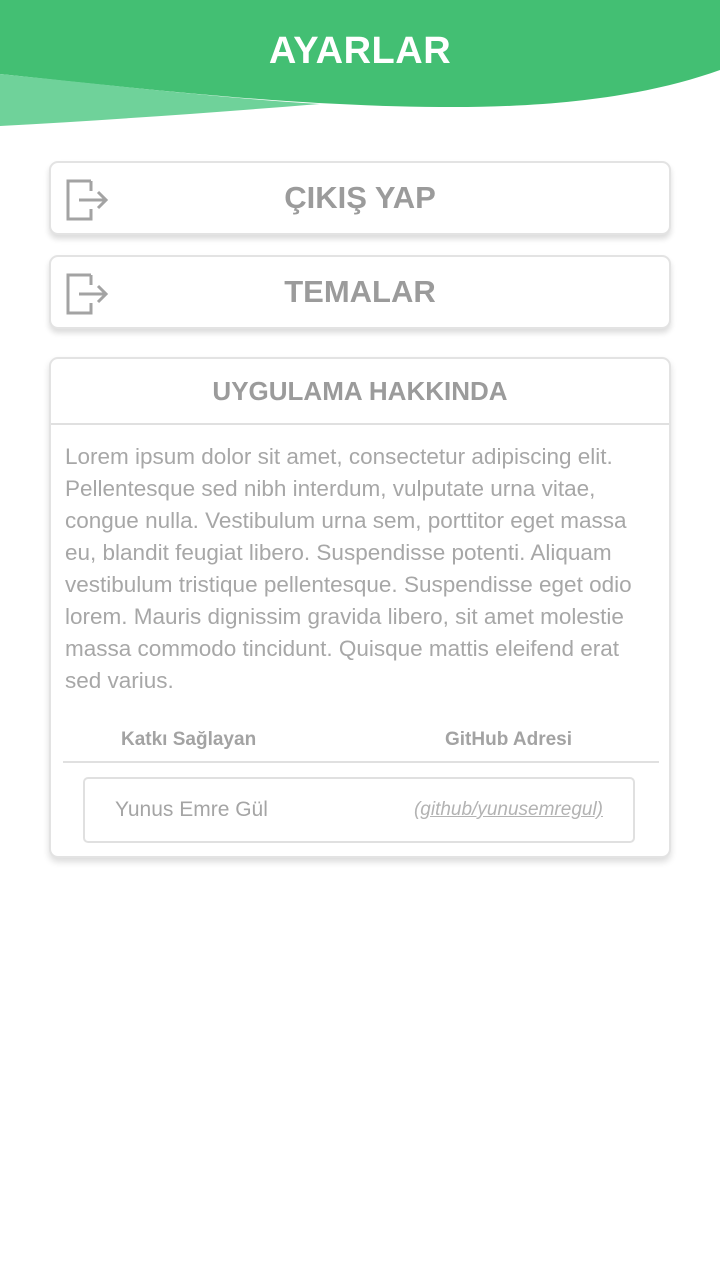  What do you see at coordinates (509, 739) in the screenshot?
I see `github-address-column: GitHub Adresi` at bounding box center [509, 739].